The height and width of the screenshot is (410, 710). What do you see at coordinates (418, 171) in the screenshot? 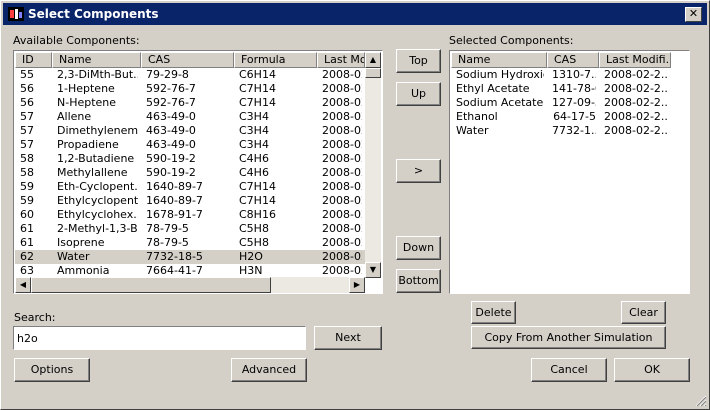
I see `add-component-button: >` at bounding box center [418, 171].